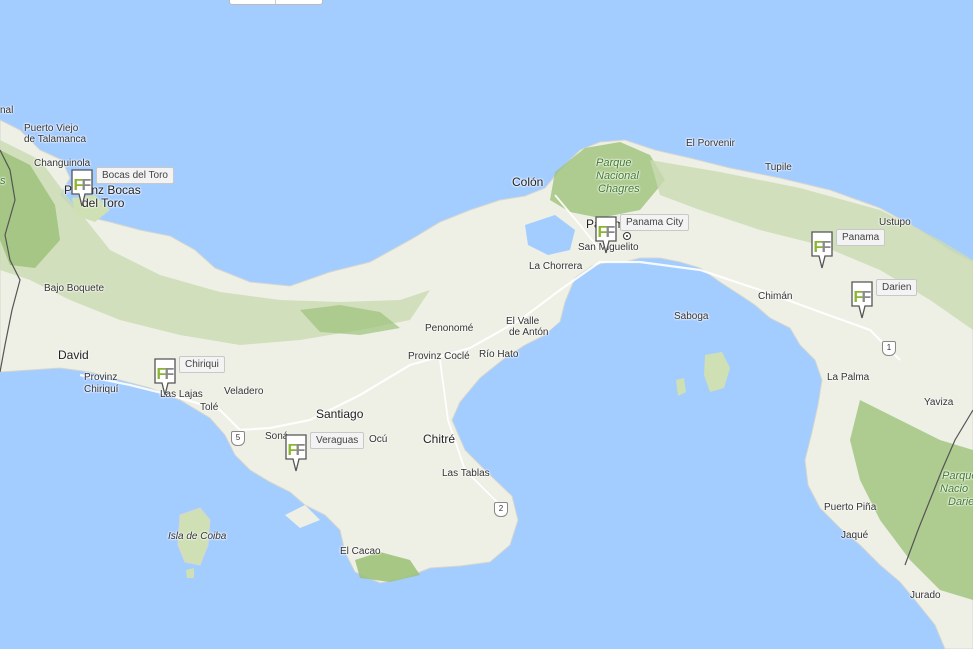  Describe the element at coordinates (850, 507) in the screenshot. I see `place-label: Puerto Piña` at that location.